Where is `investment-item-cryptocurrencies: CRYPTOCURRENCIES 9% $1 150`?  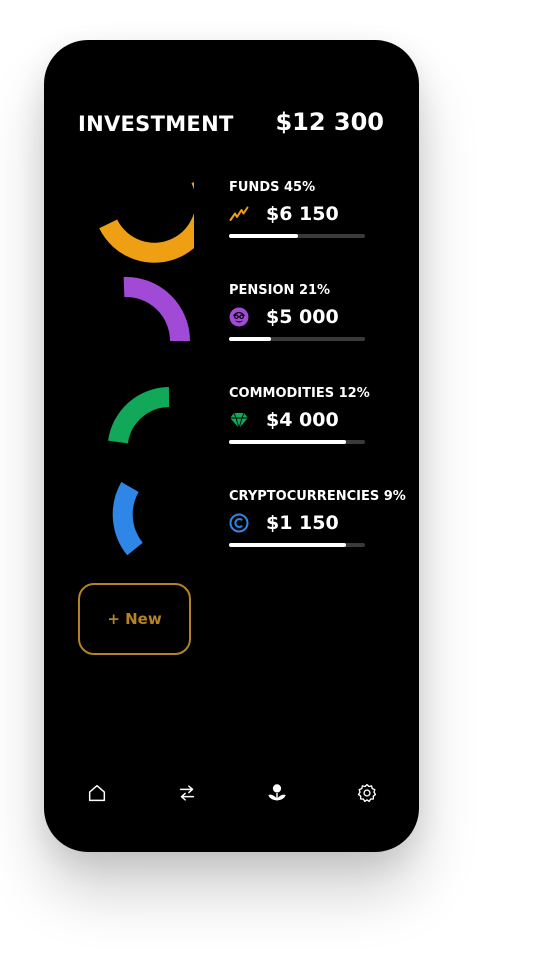 investment-item-cryptocurrencies: CRYPTOCURRENCIES 9% $1 150 is located at coordinates (317, 518).